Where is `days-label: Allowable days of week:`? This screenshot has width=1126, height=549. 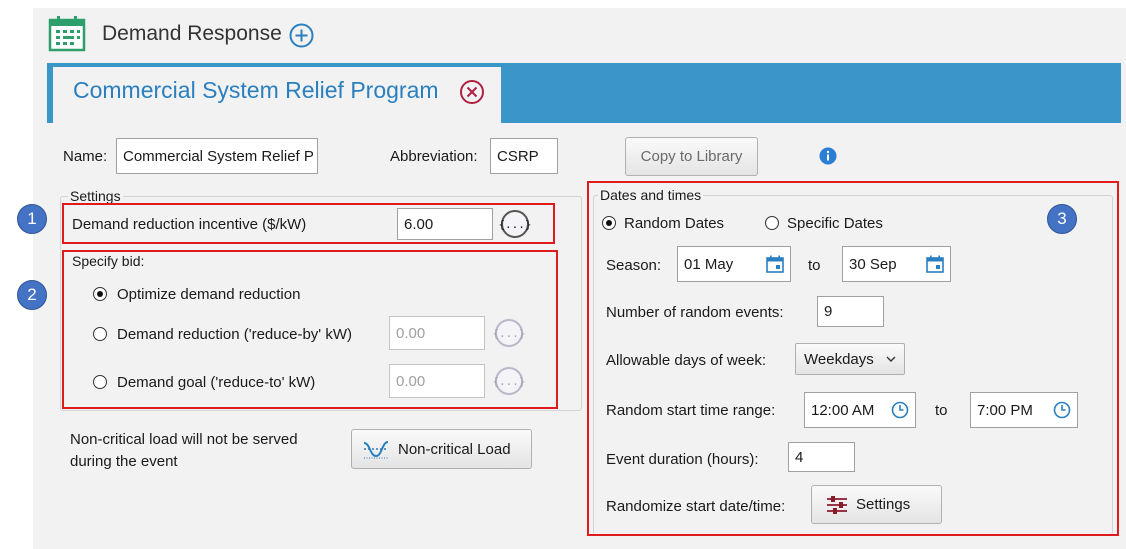
days-label: Allowable days of week: is located at coordinates (686, 360).